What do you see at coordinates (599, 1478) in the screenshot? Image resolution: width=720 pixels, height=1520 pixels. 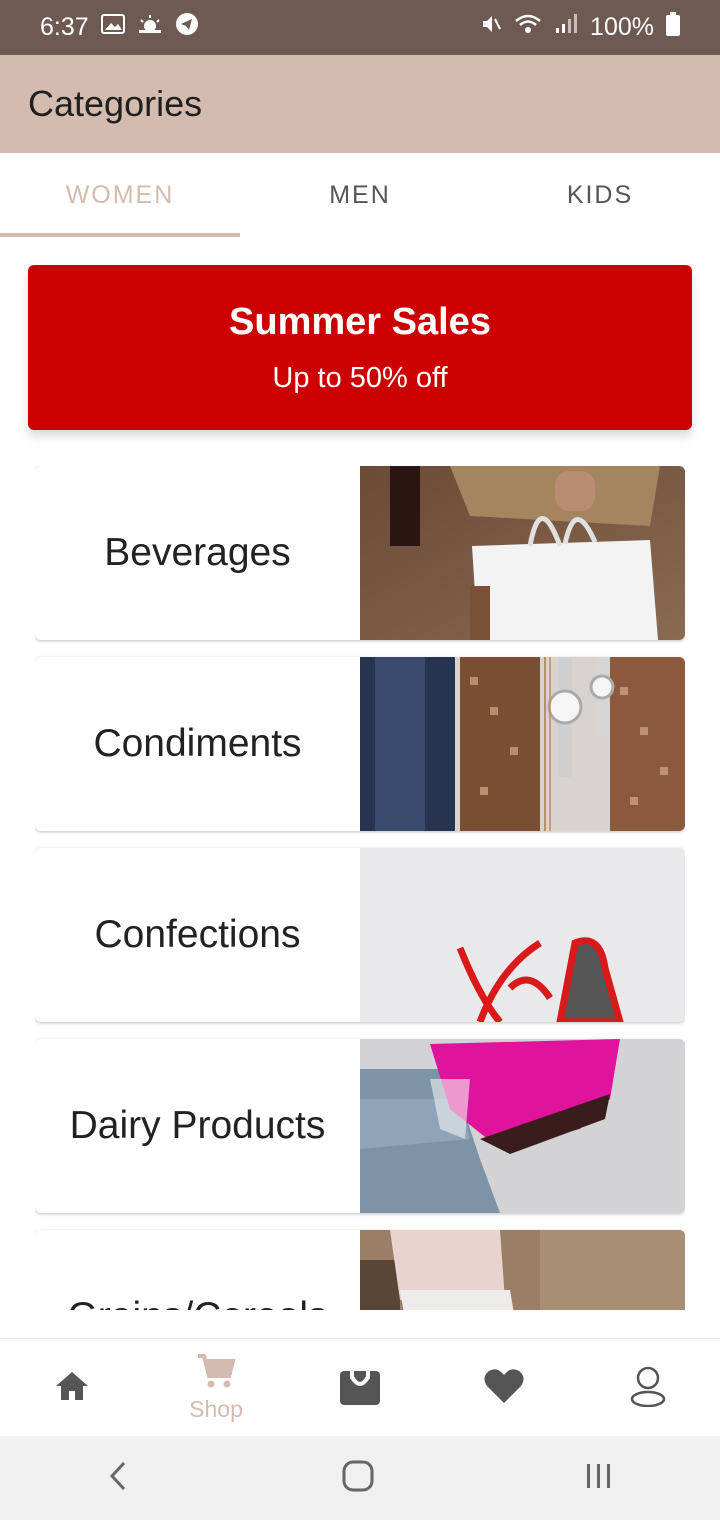 I see `recent-apps-icon` at bounding box center [599, 1478].